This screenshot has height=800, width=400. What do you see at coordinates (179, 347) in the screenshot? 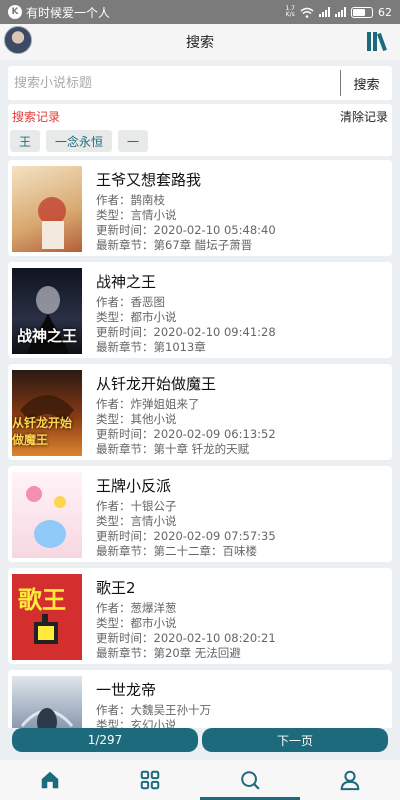
I see `book-latest: 第1013章` at bounding box center [179, 347].